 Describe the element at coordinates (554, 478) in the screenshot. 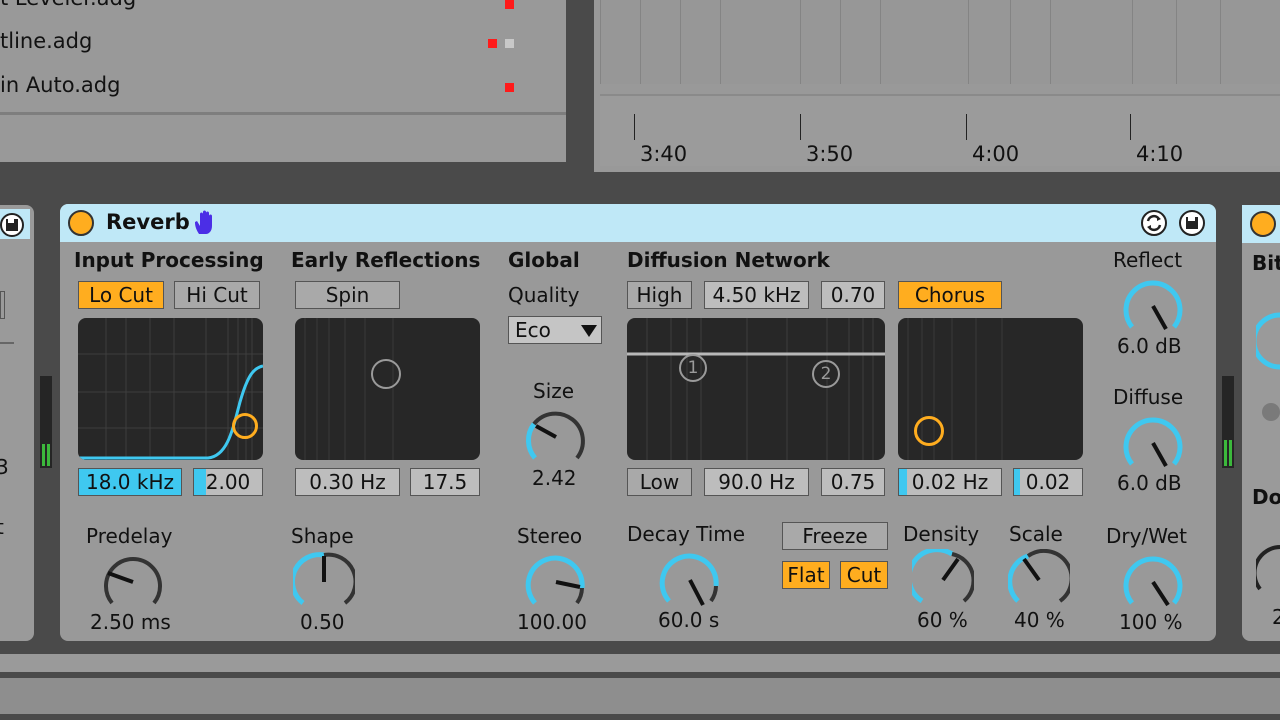

I see `knob-value: 2.42` at that location.